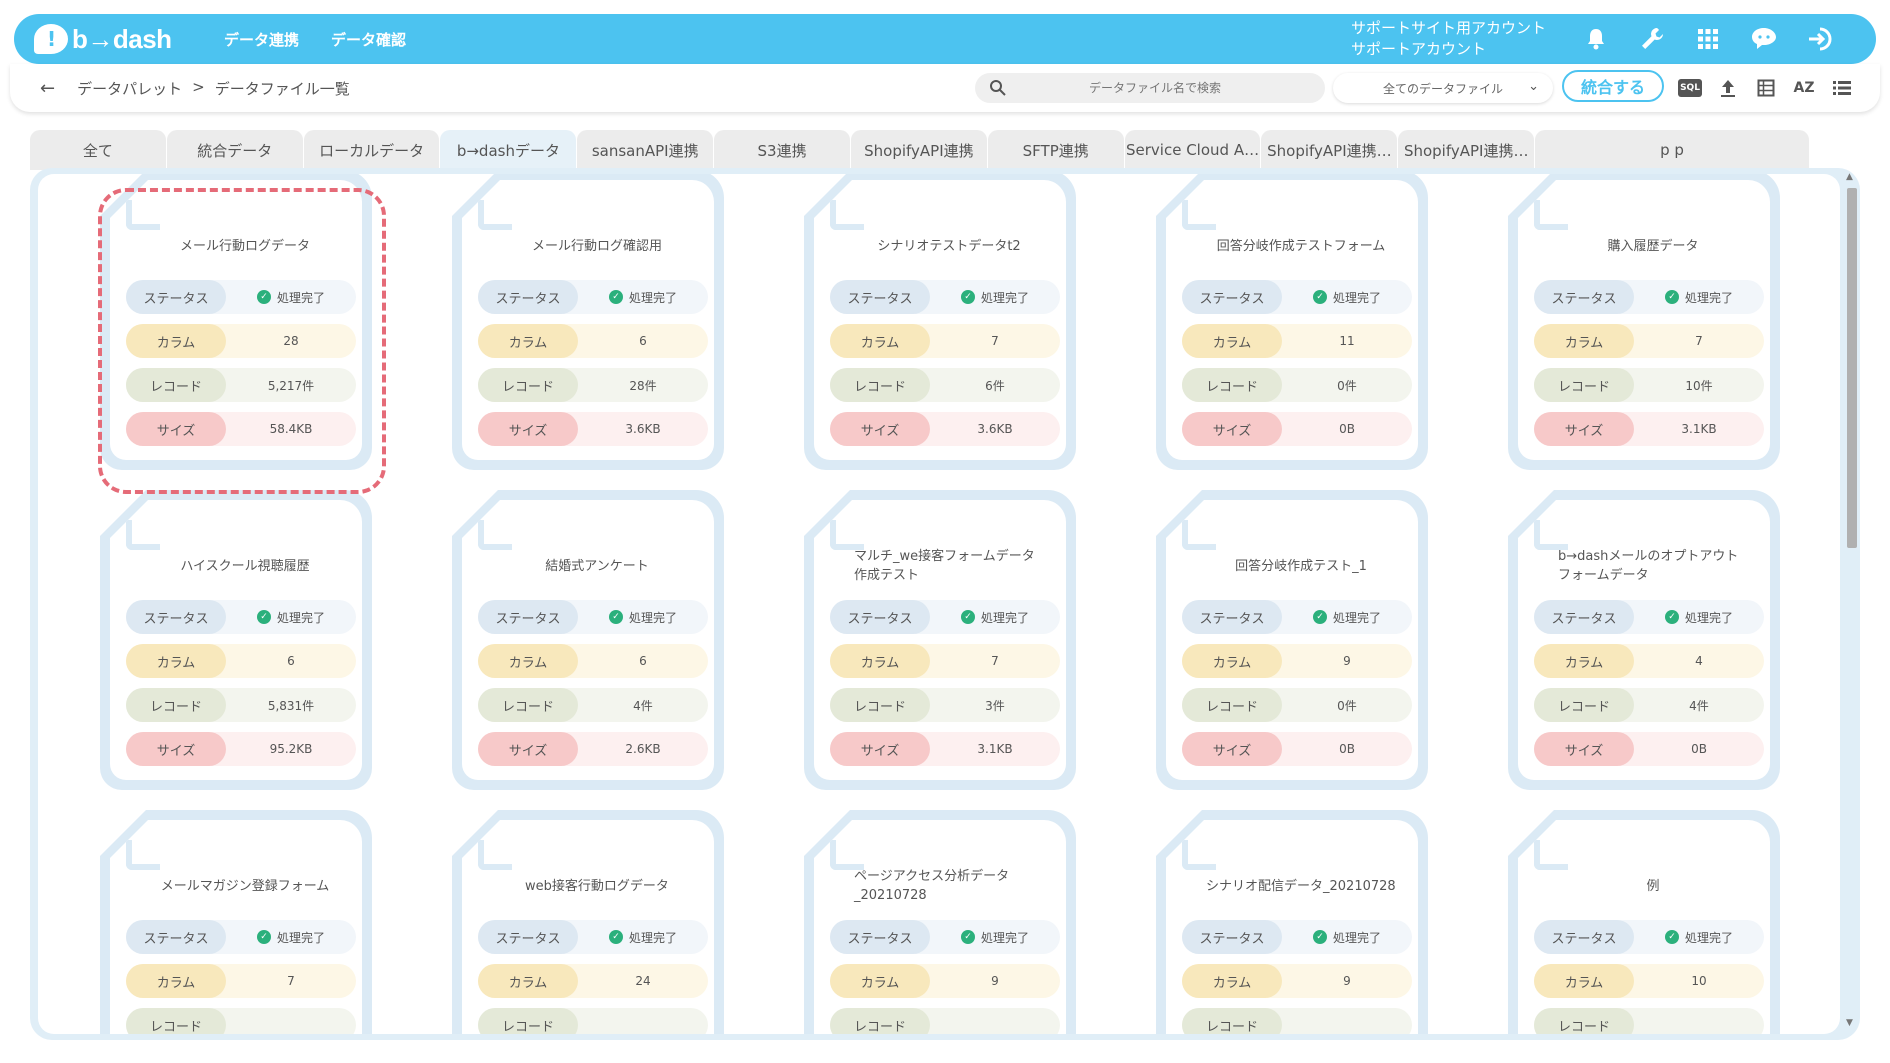 This screenshot has width=1890, height=1063. What do you see at coordinates (1851, 600) in the screenshot?
I see `vertical-scrollbar: ▲ ▼` at bounding box center [1851, 600].